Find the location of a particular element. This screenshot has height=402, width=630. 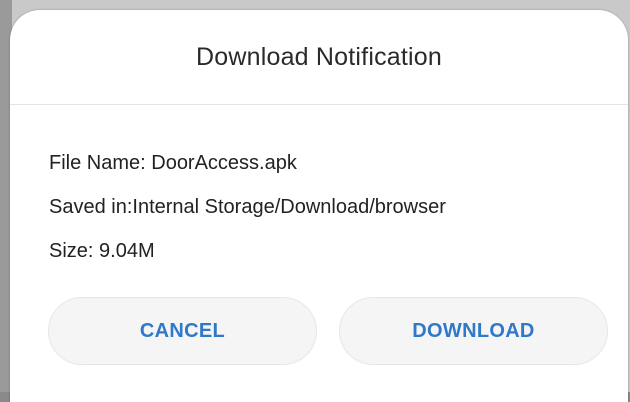

download-button: DOWNLOAD is located at coordinates (473, 331).